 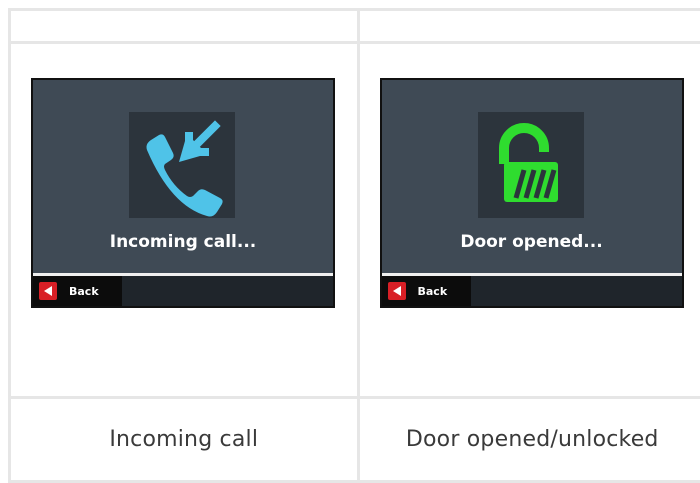 I want to click on caption-cell-door: Door opened/unlocked, so click(x=529, y=440).